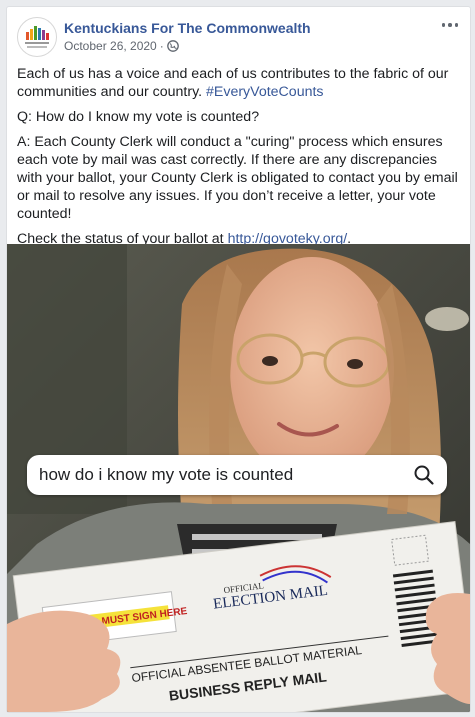 The height and width of the screenshot is (717, 475). What do you see at coordinates (265, 92) in the screenshot?
I see `hashtag-link: #EveryVoteCounts` at bounding box center [265, 92].